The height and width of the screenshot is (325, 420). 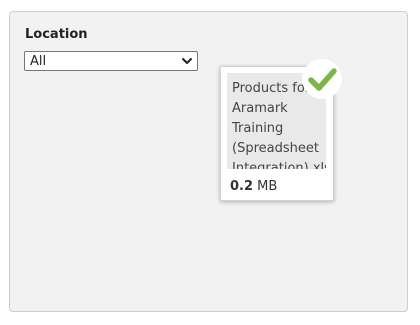 I want to click on chevron-down-icon, so click(x=187, y=61).